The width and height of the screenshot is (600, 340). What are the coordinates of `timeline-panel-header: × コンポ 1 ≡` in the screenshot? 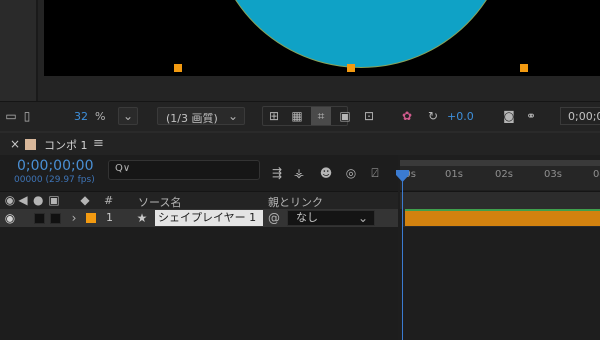 It's located at (300, 144).